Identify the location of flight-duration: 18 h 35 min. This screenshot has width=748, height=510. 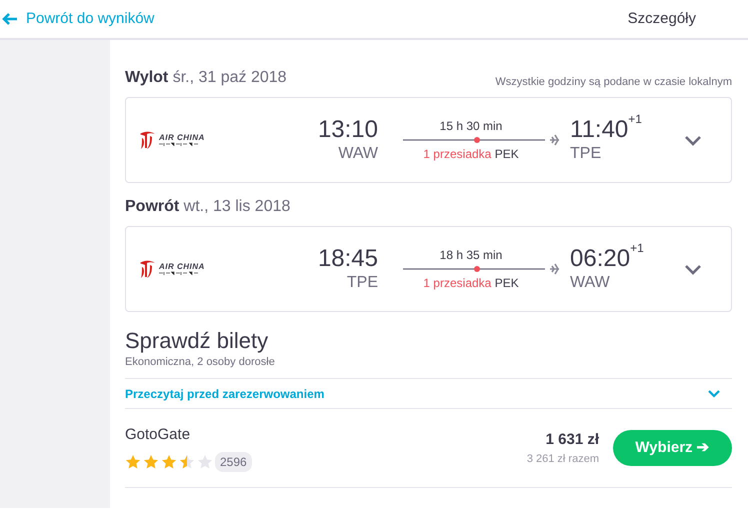
(471, 255).